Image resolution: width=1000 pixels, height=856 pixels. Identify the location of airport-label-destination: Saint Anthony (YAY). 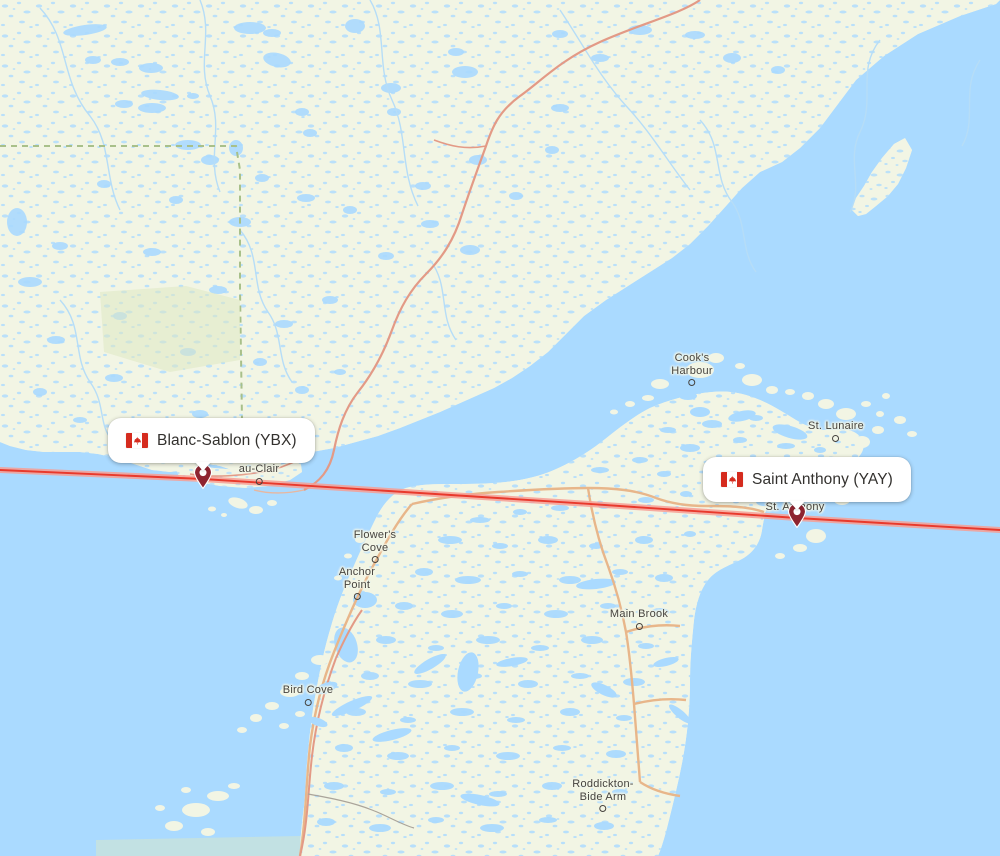
(807, 483).